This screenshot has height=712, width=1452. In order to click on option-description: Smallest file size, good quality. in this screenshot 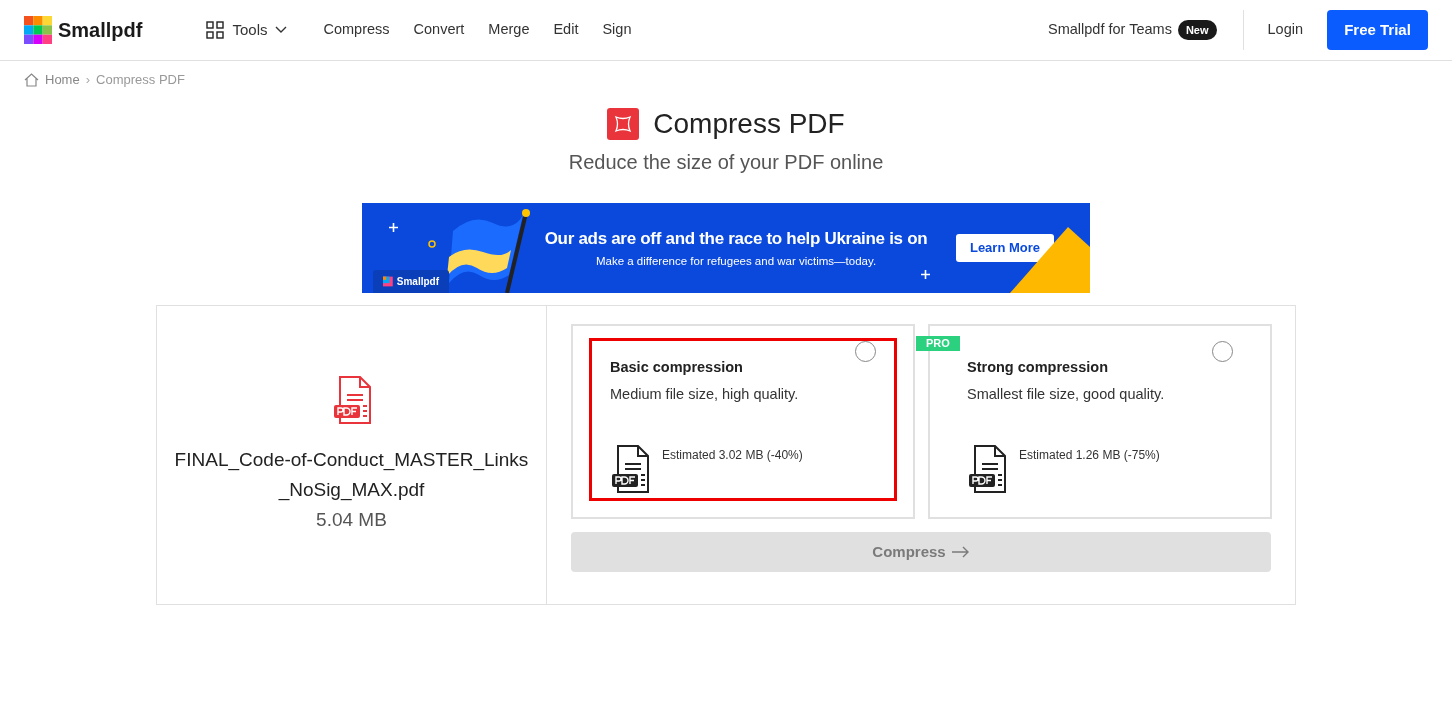, I will do `click(1066, 394)`.